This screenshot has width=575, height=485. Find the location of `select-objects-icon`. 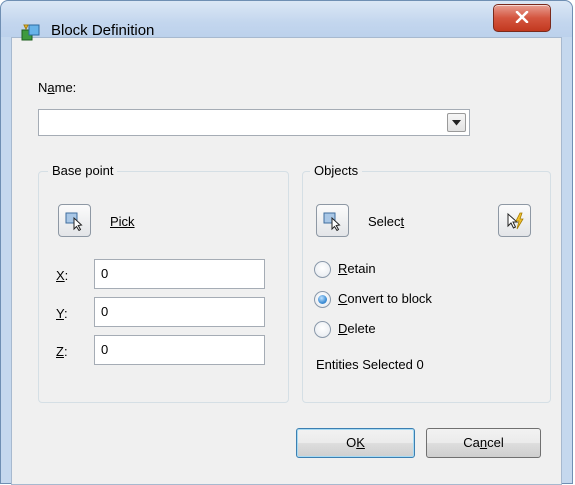

select-objects-icon is located at coordinates (332, 221).